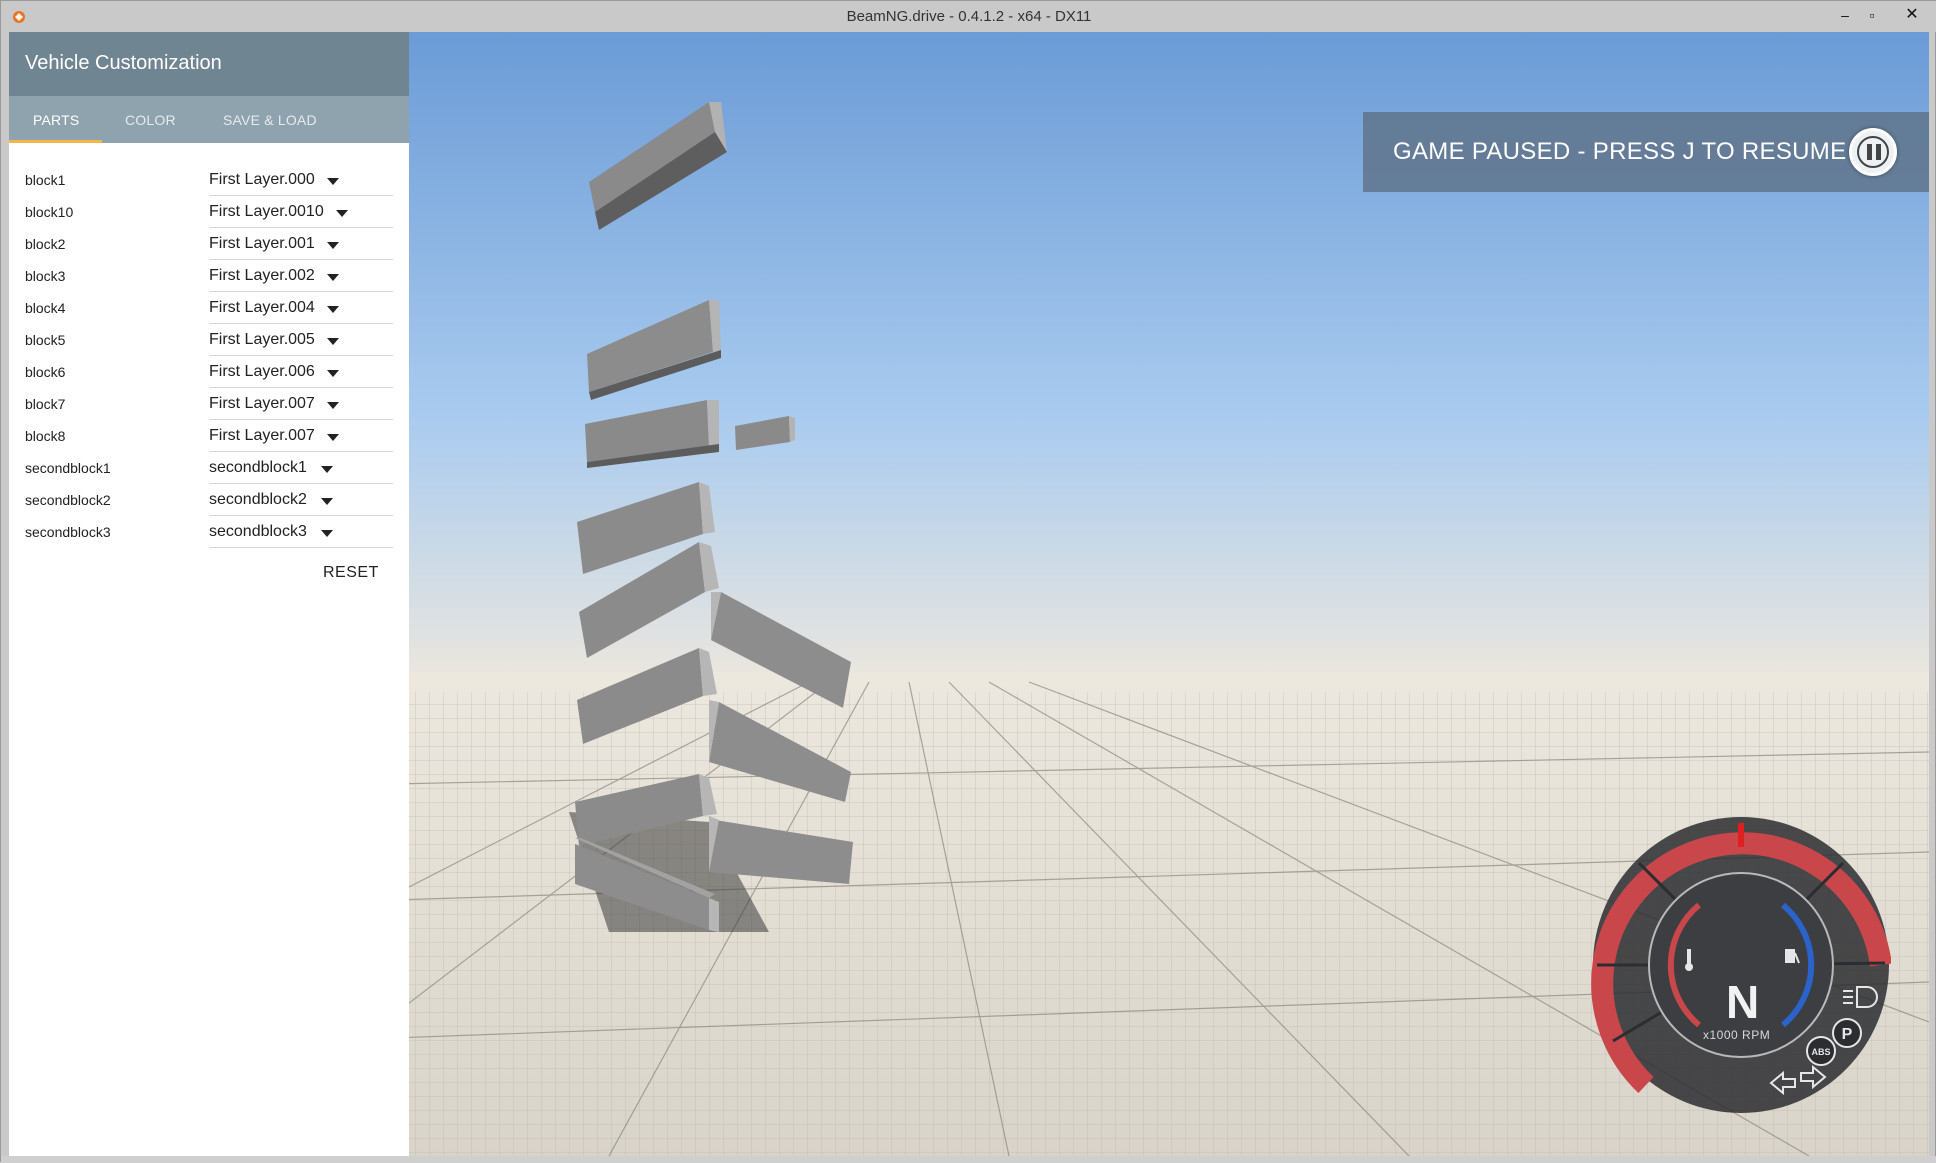 The image size is (1936, 1163). What do you see at coordinates (262, 243) in the screenshot?
I see `part-select-value: First Layer.001` at bounding box center [262, 243].